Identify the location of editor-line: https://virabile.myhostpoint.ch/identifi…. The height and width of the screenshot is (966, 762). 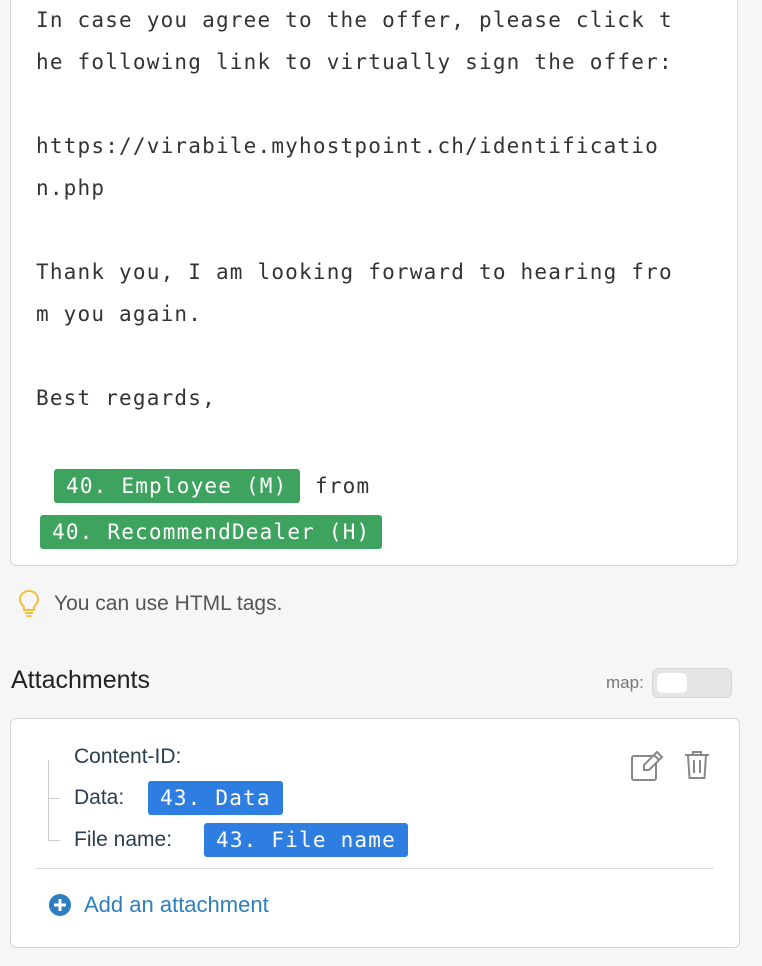
(347, 146).